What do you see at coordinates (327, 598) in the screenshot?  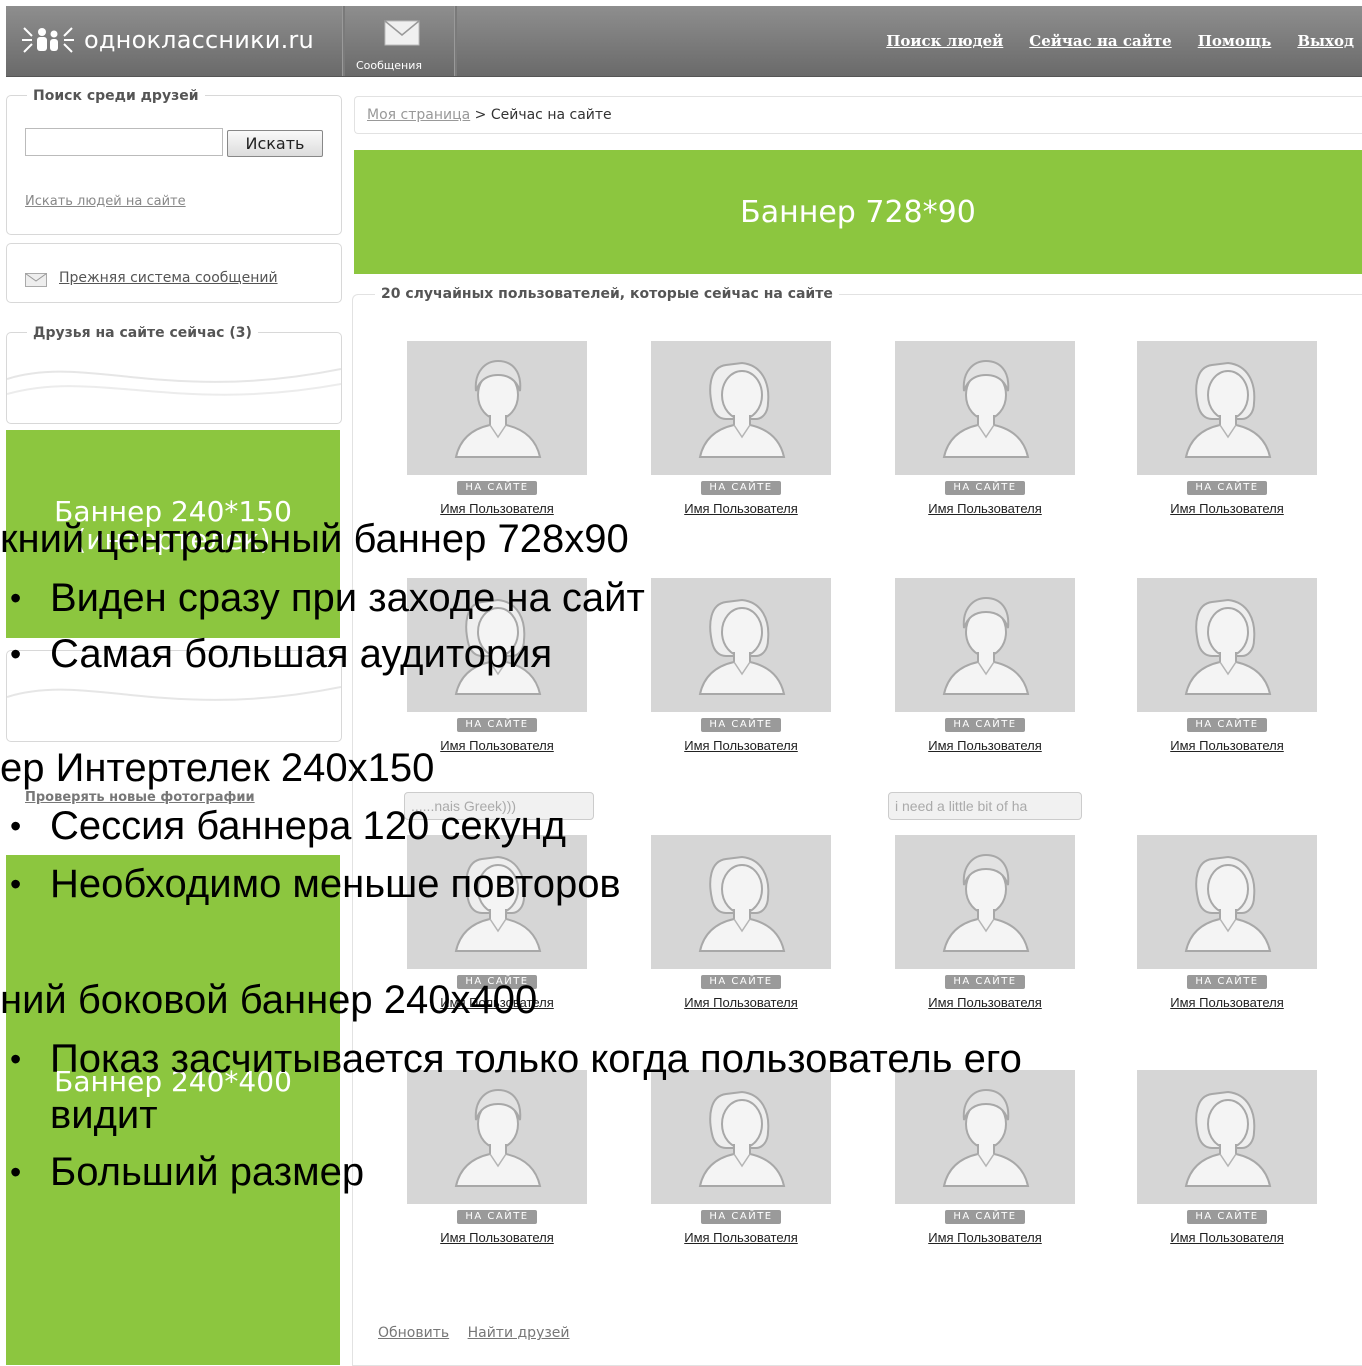 I see `overlay-bullet: Виден сразу при заходе на сайт` at bounding box center [327, 598].